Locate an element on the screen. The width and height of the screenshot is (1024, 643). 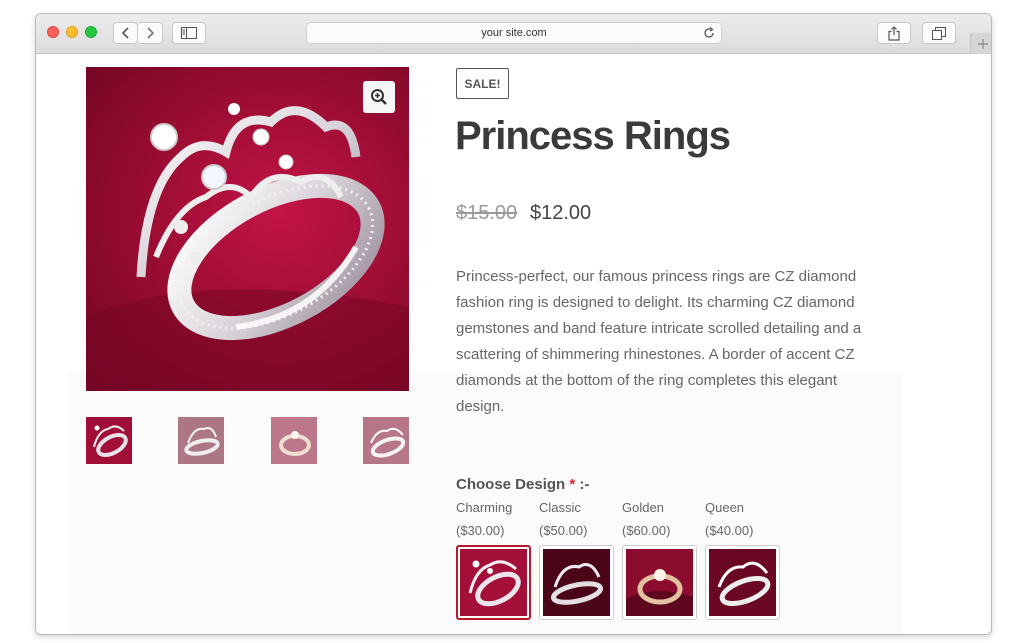
design-option-charming: Charming ($30.00) is located at coordinates (496, 559).